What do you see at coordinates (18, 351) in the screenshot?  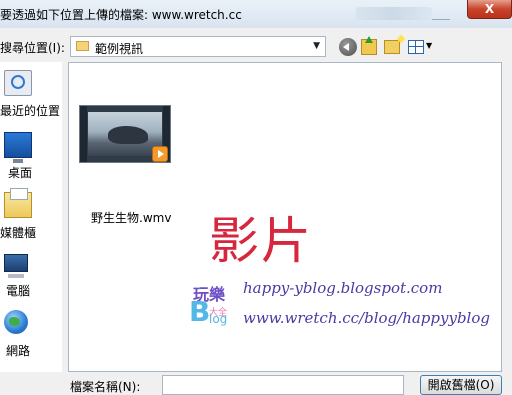 I see `place-label: 網路` at bounding box center [18, 351].